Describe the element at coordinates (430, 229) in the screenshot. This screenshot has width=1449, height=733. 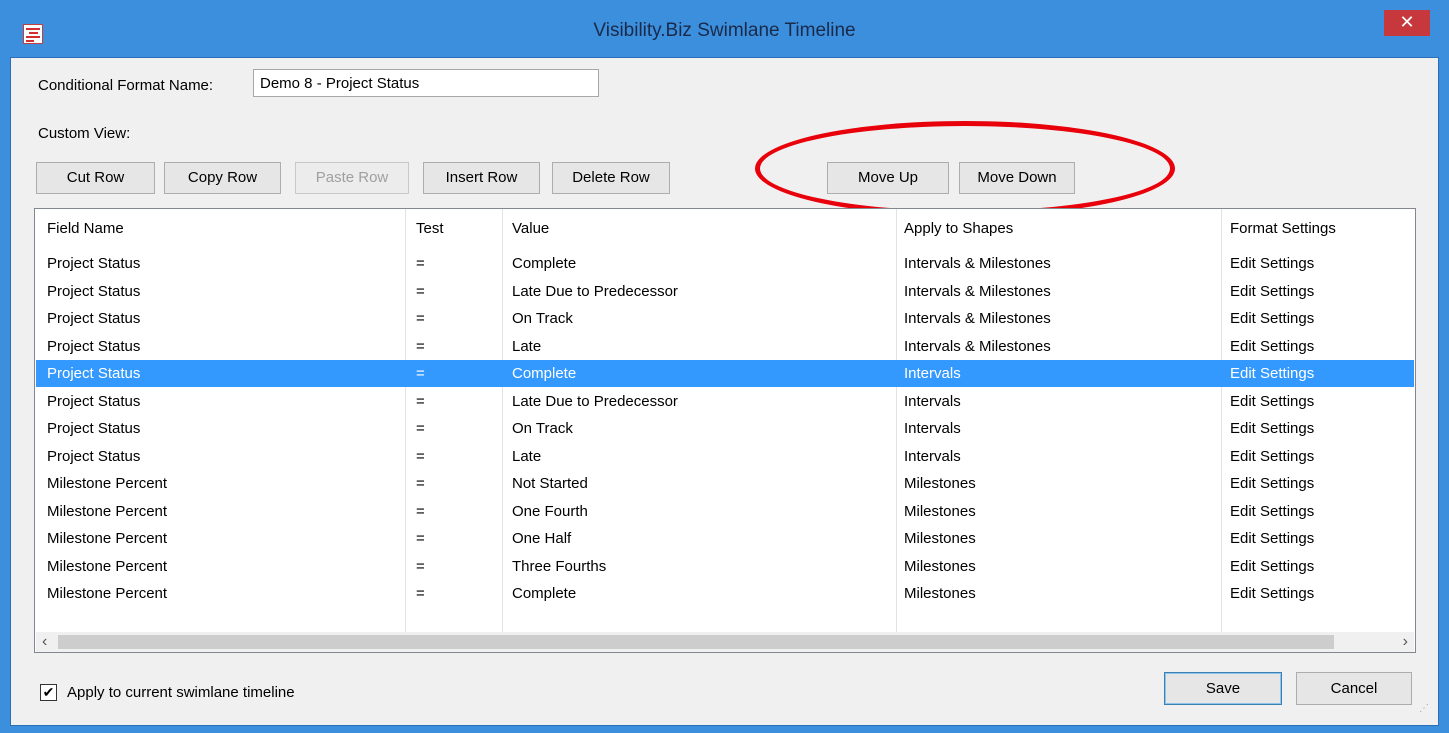
I see `column-header-test: Test` at that location.